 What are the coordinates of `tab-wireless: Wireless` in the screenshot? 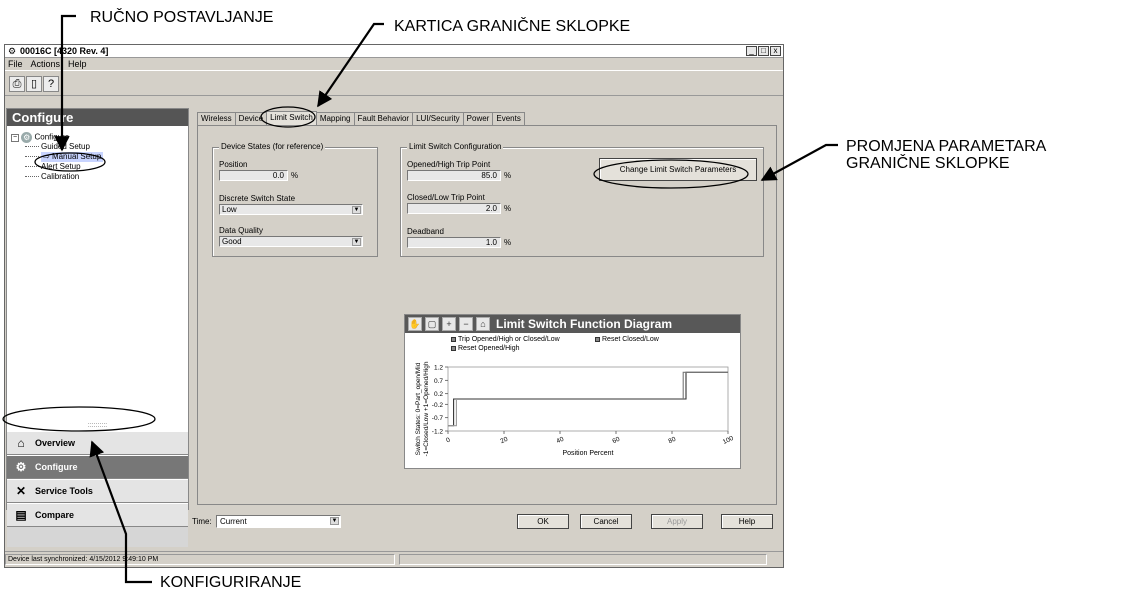 It's located at (216, 118).